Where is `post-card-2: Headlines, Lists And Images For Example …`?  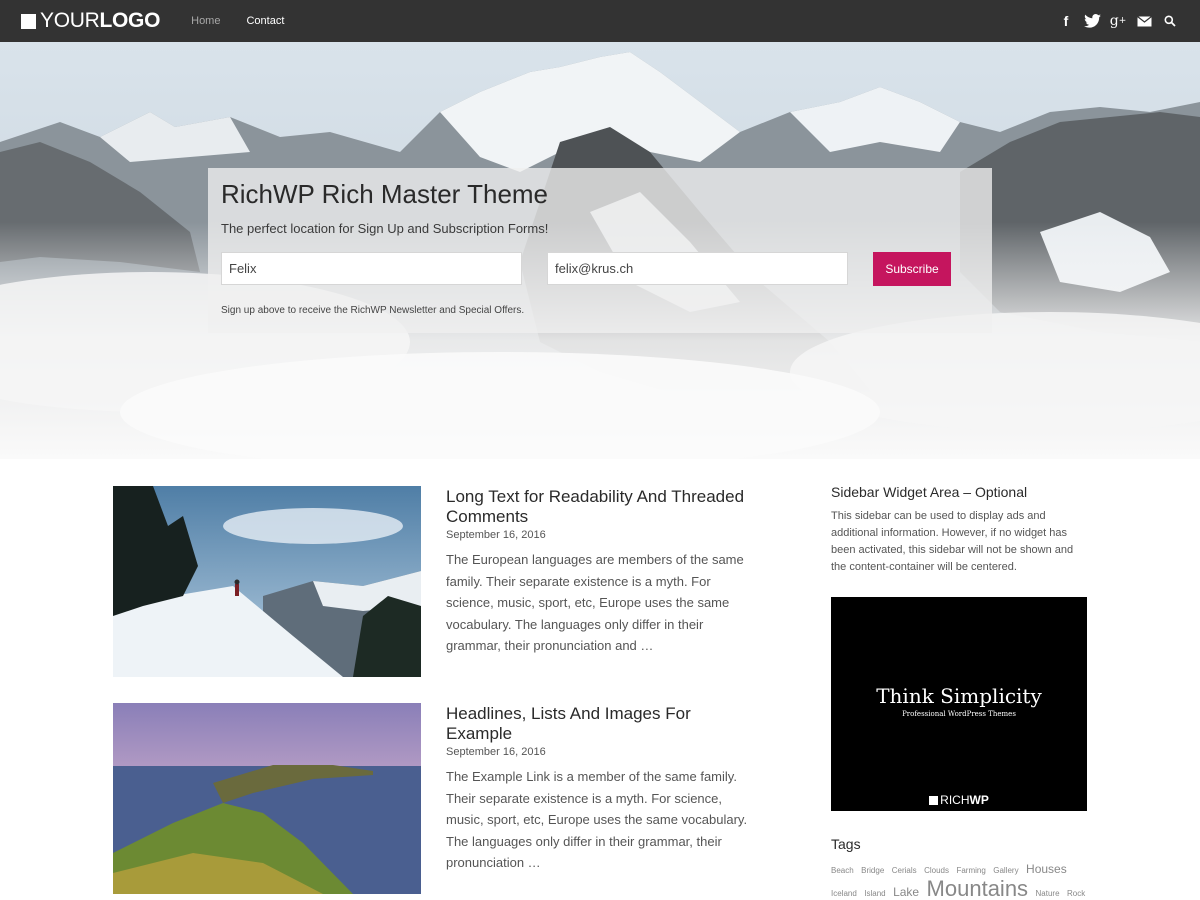
post-card-2: Headlines, Lists And Images For Example … is located at coordinates (601, 789).